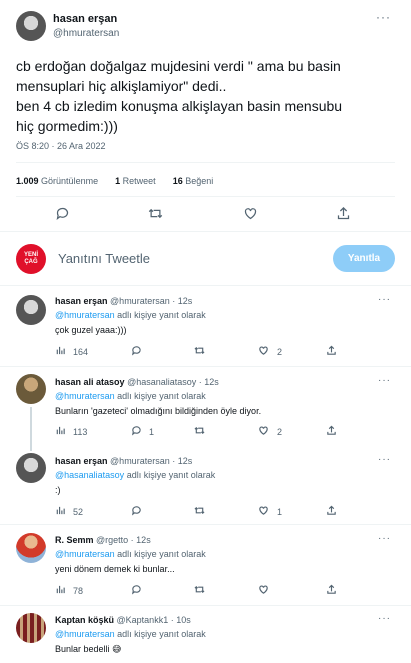 This screenshot has width=411, height=663. What do you see at coordinates (154, 620) in the screenshot?
I see `reply-author-handle: @Kaptankk1 · 10s` at bounding box center [154, 620].